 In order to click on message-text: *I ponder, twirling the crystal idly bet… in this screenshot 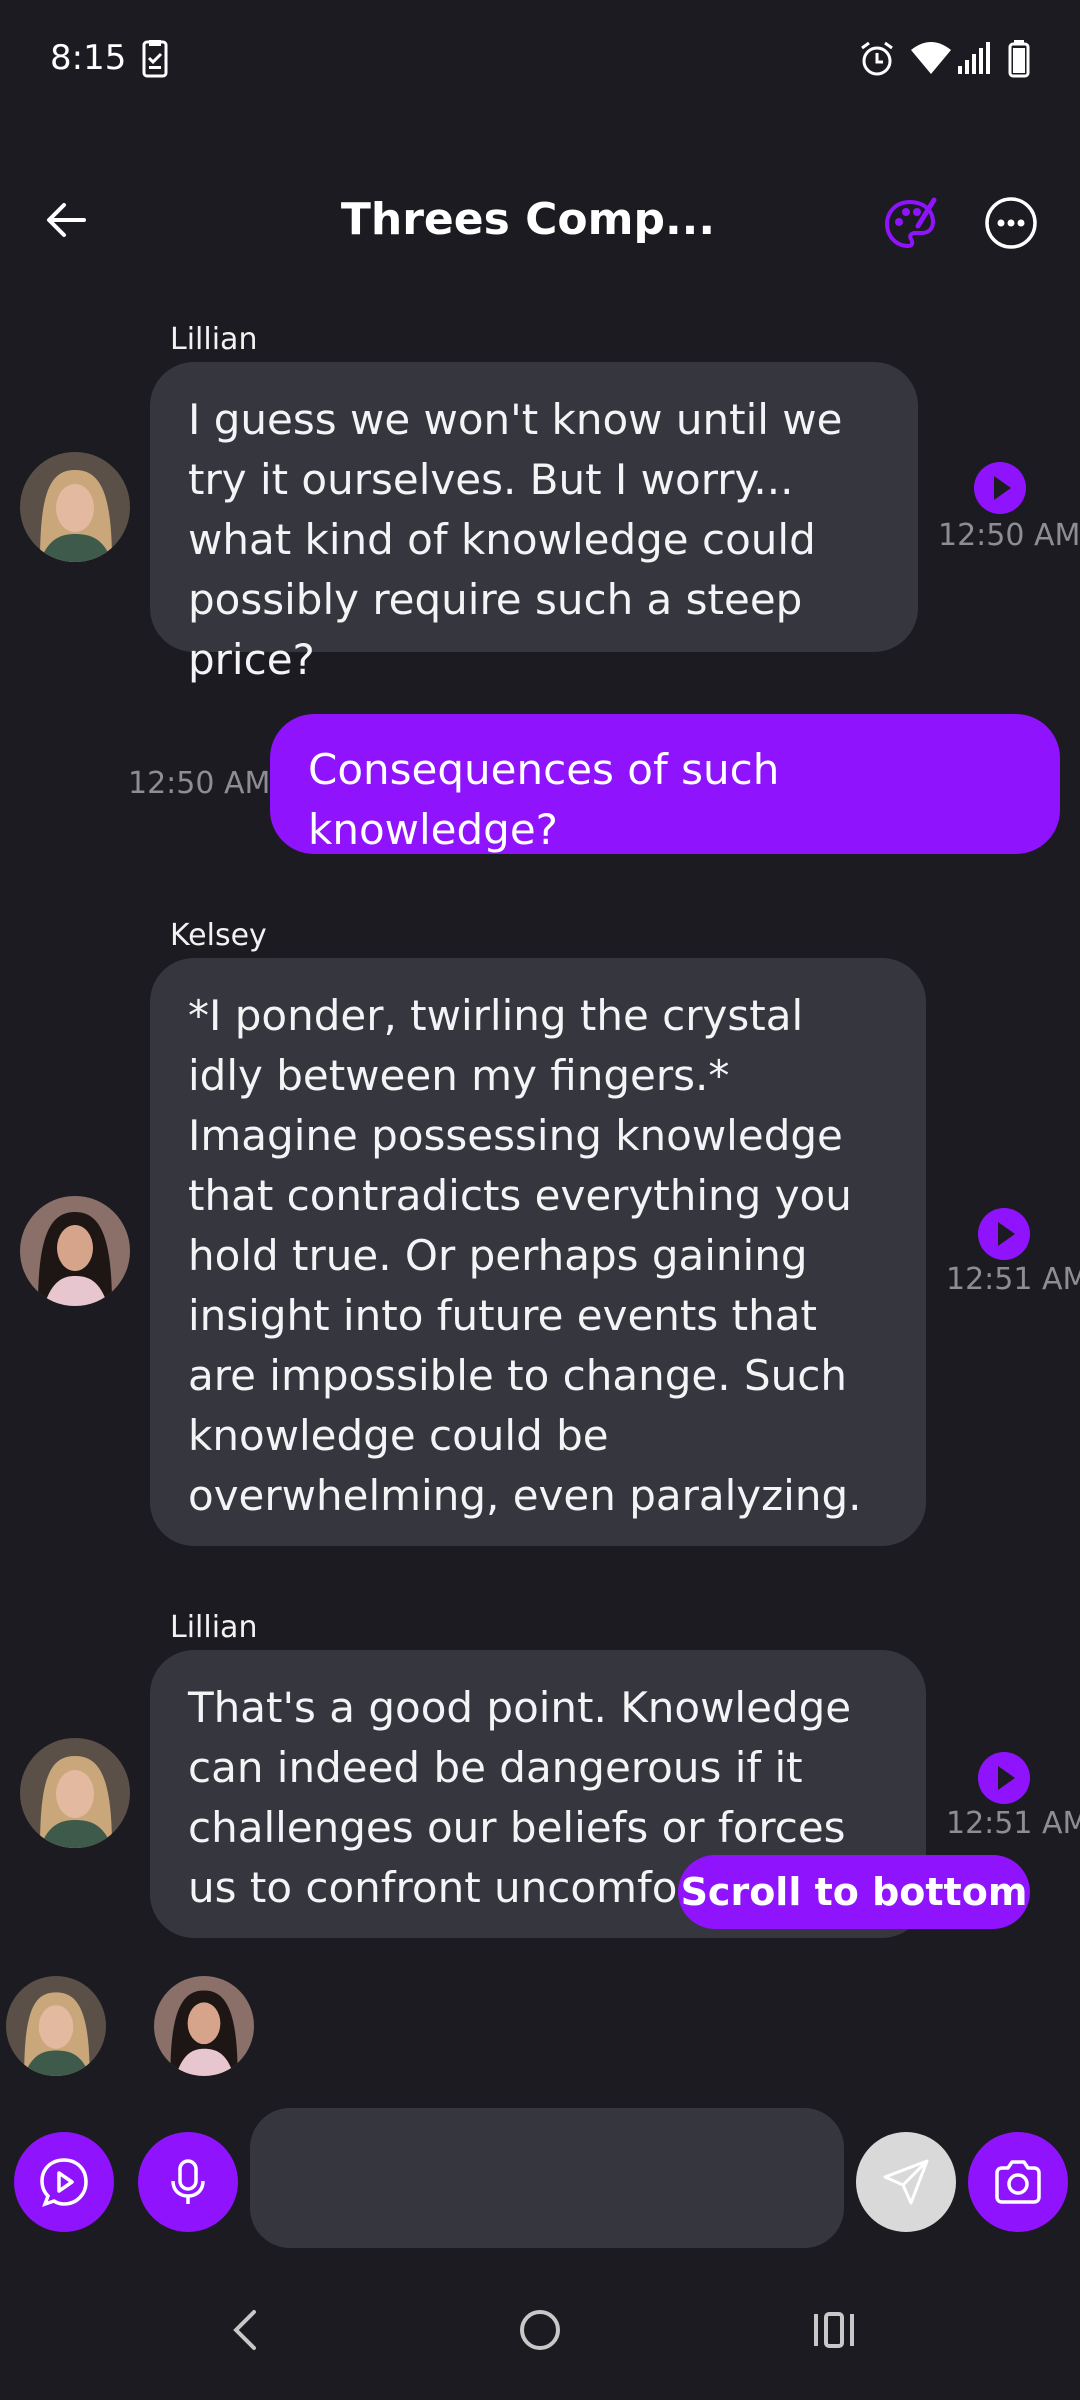, I will do `click(525, 1255)`.